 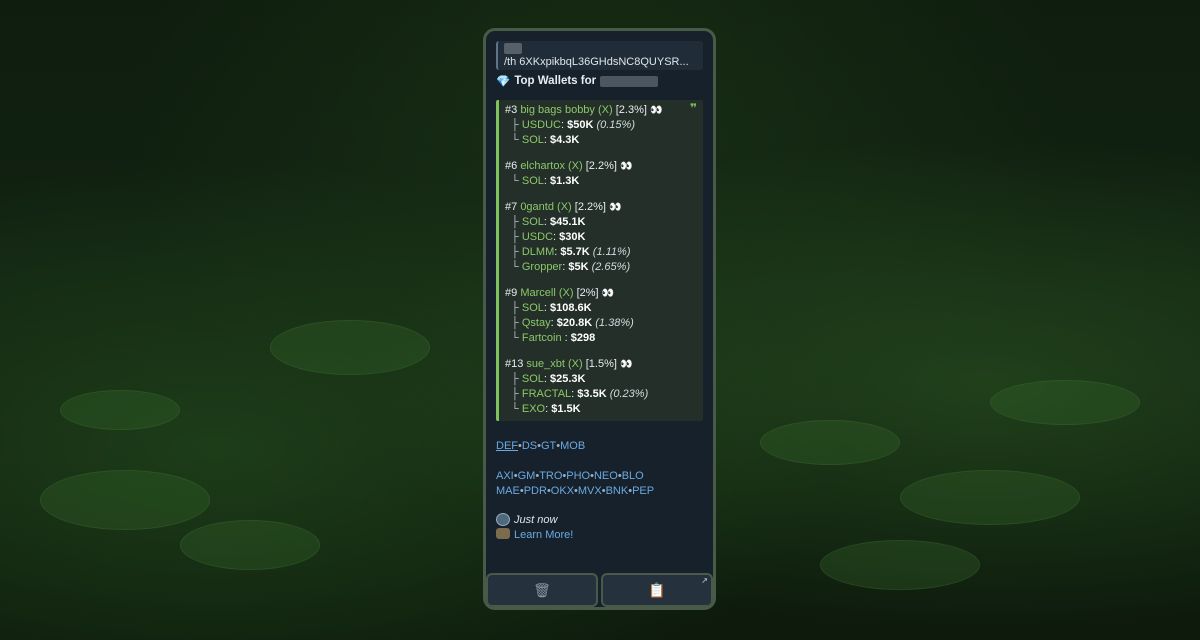 I want to click on site-link: BNK, so click(x=617, y=491).